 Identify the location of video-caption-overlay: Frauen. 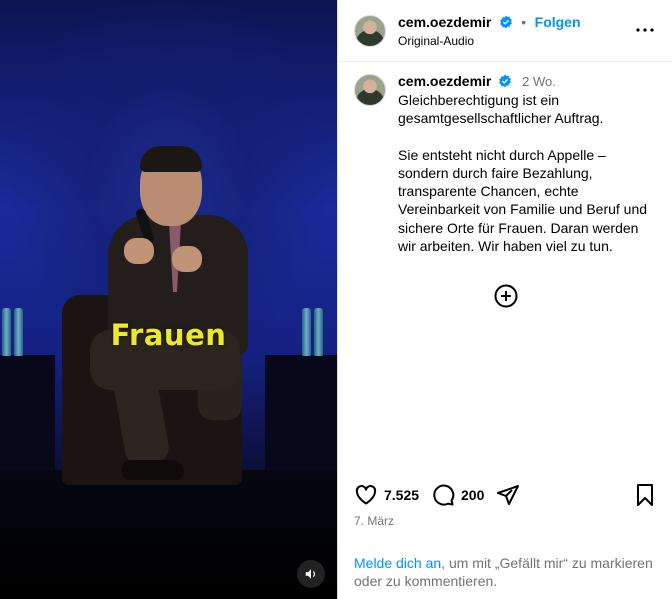
(168, 335).